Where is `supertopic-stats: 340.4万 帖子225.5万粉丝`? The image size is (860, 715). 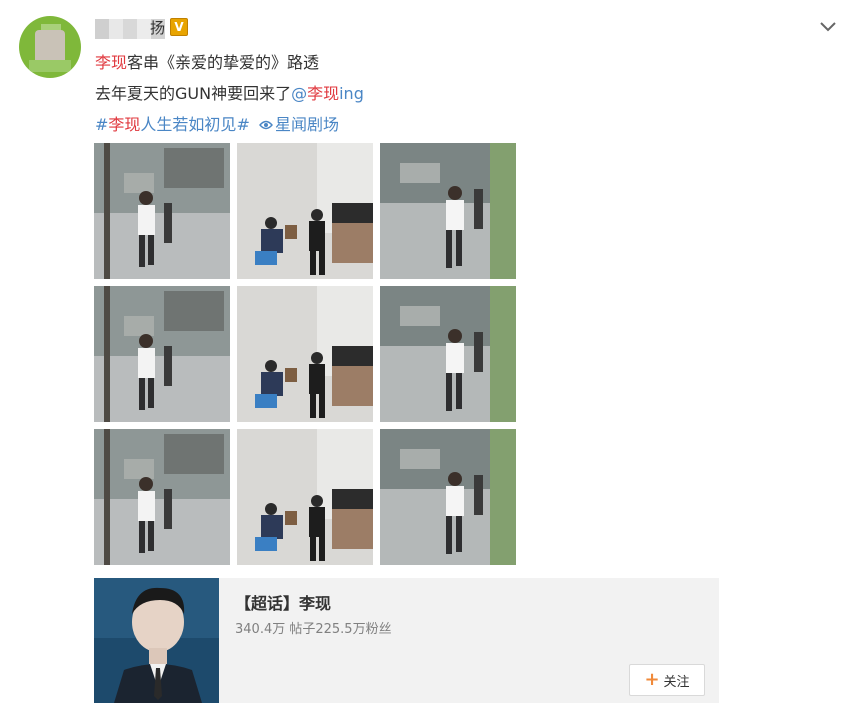
supertopic-stats: 340.4万 帖子225.5万粉丝 is located at coordinates (313, 629).